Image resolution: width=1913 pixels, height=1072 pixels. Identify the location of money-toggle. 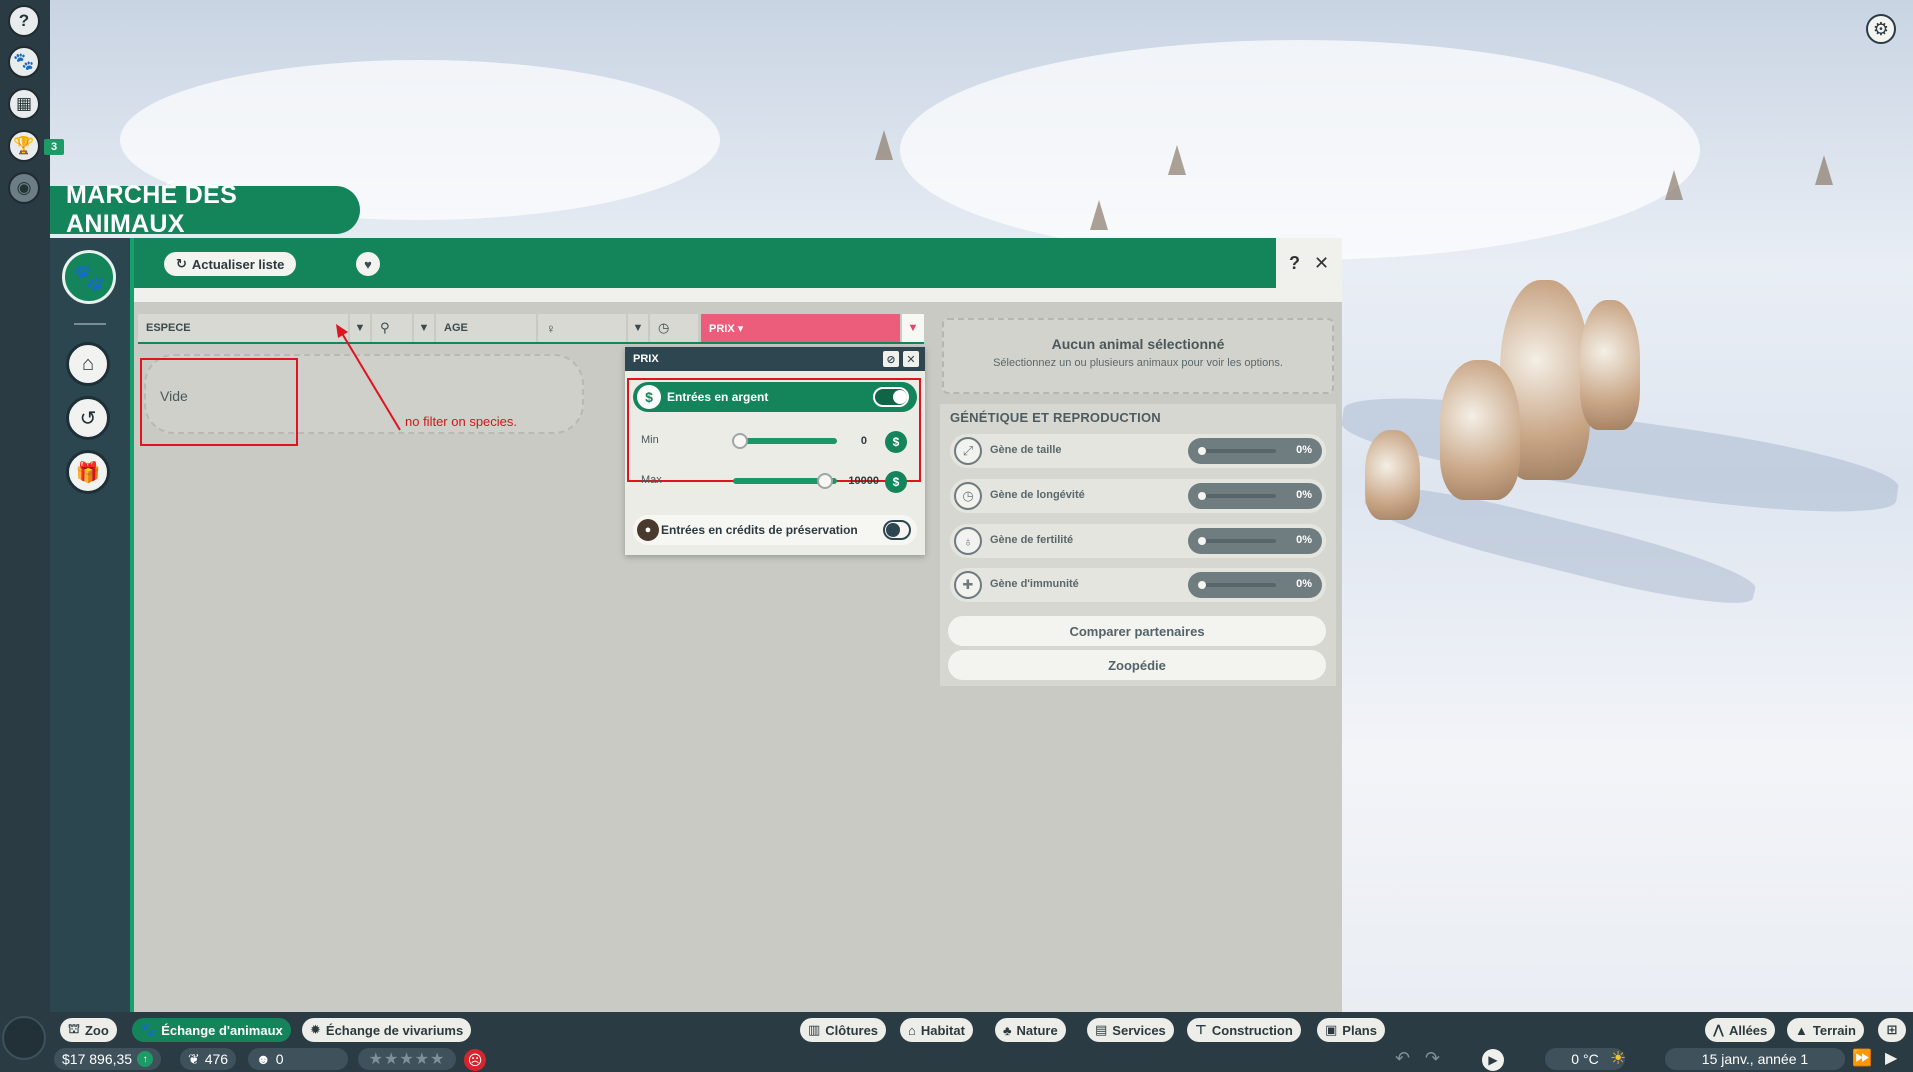
(891, 397).